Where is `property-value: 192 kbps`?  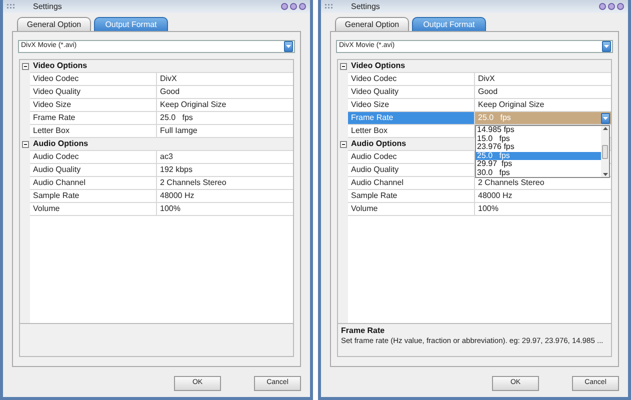
property-value: 192 kbps is located at coordinates (176, 170).